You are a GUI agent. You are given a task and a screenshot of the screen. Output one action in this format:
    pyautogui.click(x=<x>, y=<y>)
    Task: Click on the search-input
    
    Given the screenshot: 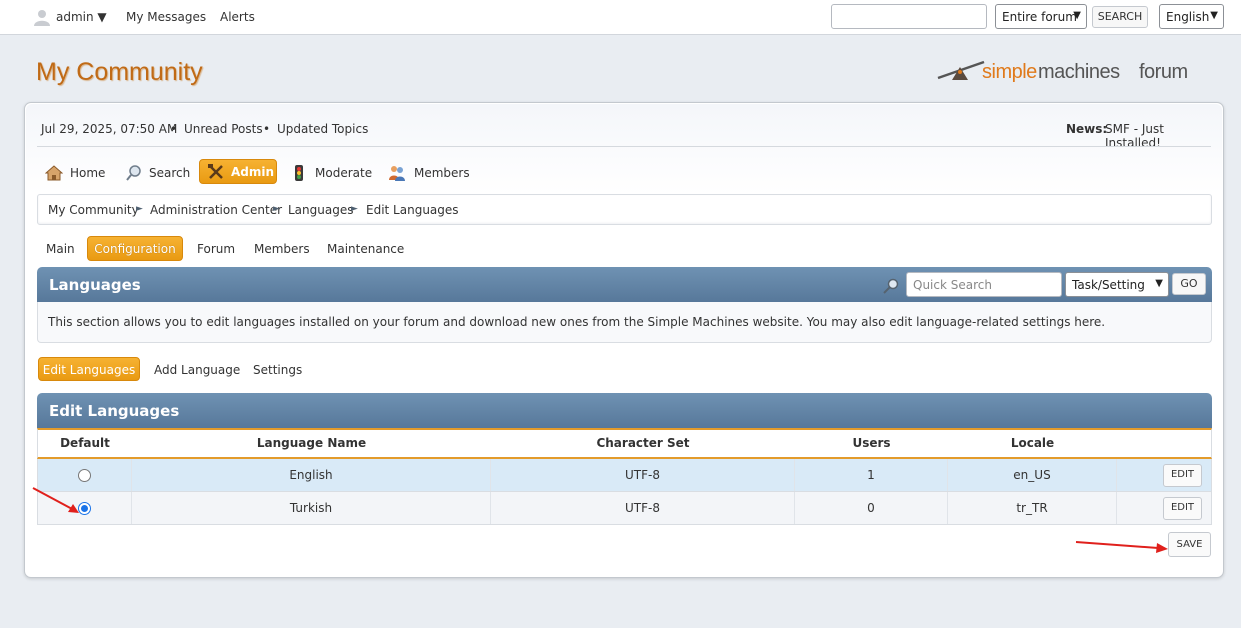 What is the action you would take?
    pyautogui.click(x=909, y=16)
    